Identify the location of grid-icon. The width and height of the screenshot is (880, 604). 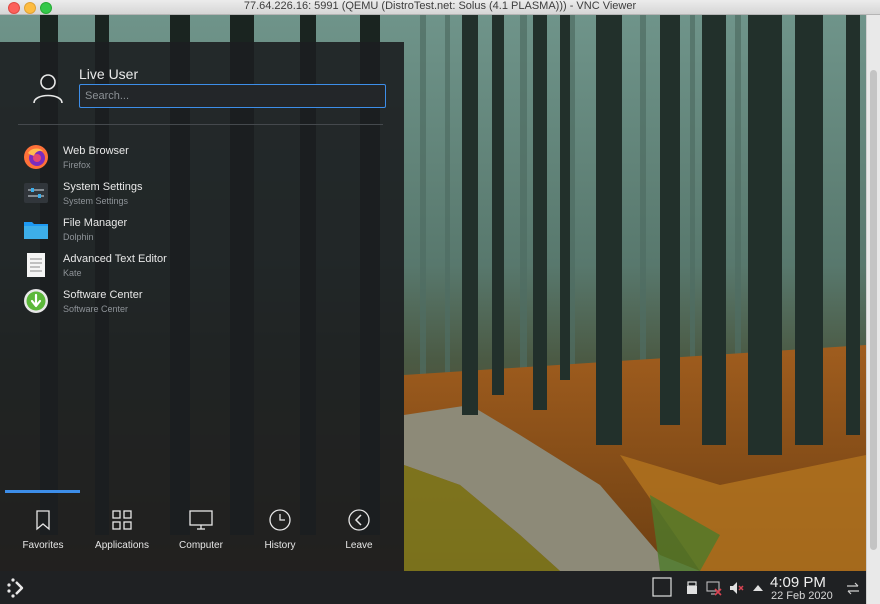
(122, 520).